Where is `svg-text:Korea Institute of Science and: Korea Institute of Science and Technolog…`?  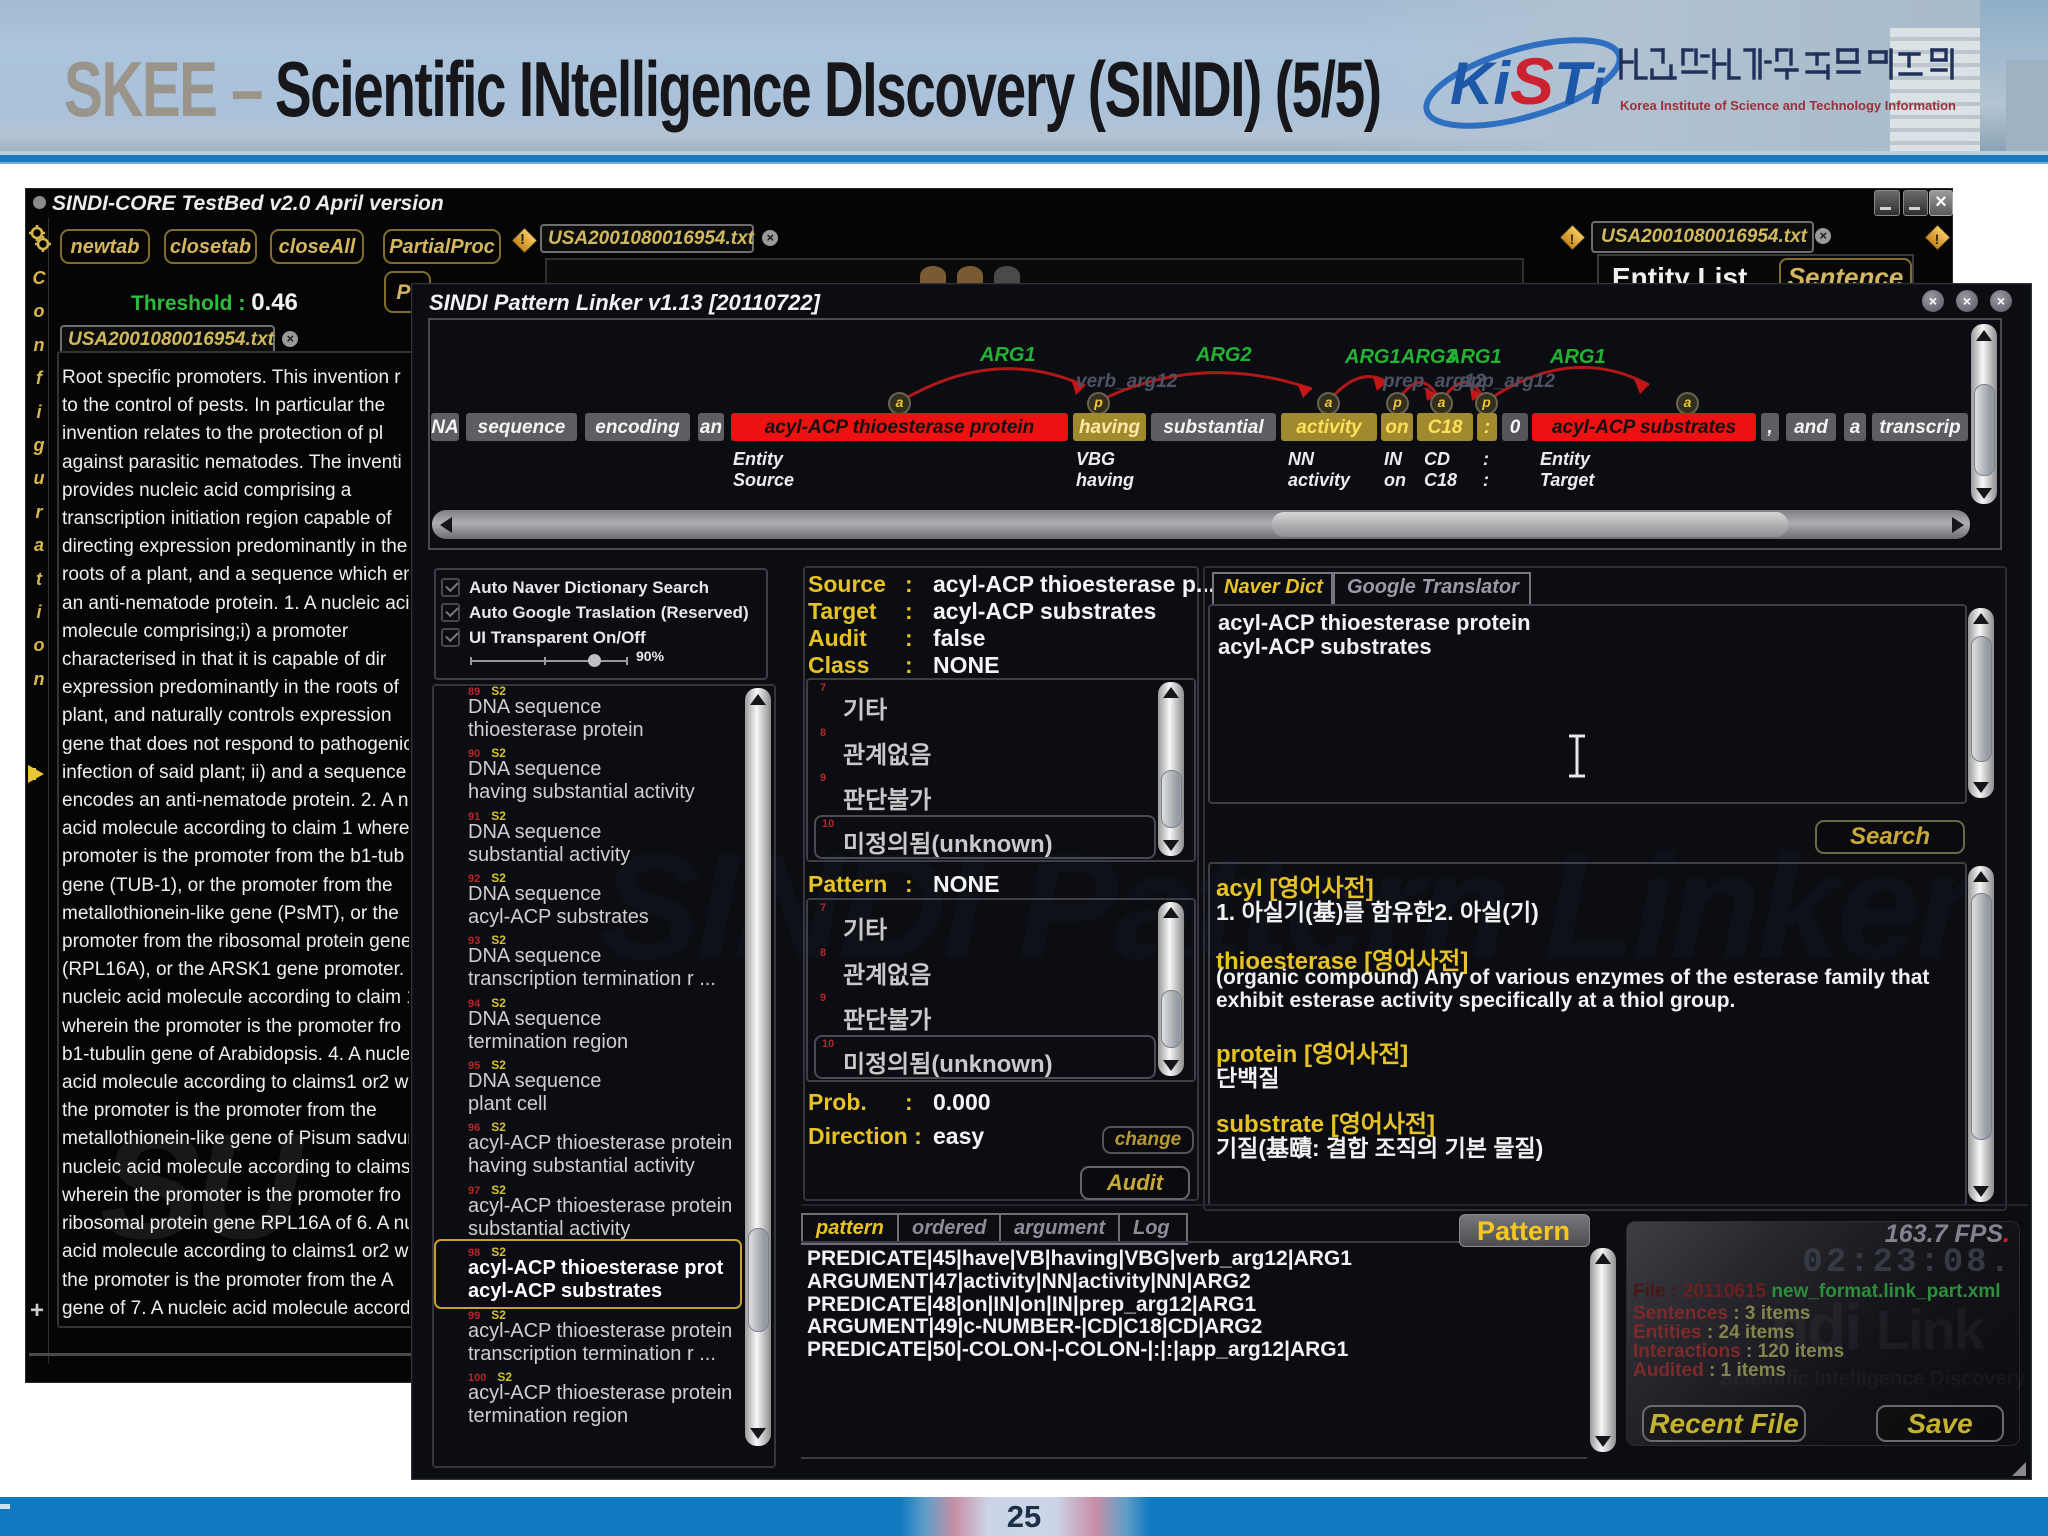 svg-text:Korea Institute of Science and: Korea Institute of Science and Technolog… is located at coordinates (1788, 105).